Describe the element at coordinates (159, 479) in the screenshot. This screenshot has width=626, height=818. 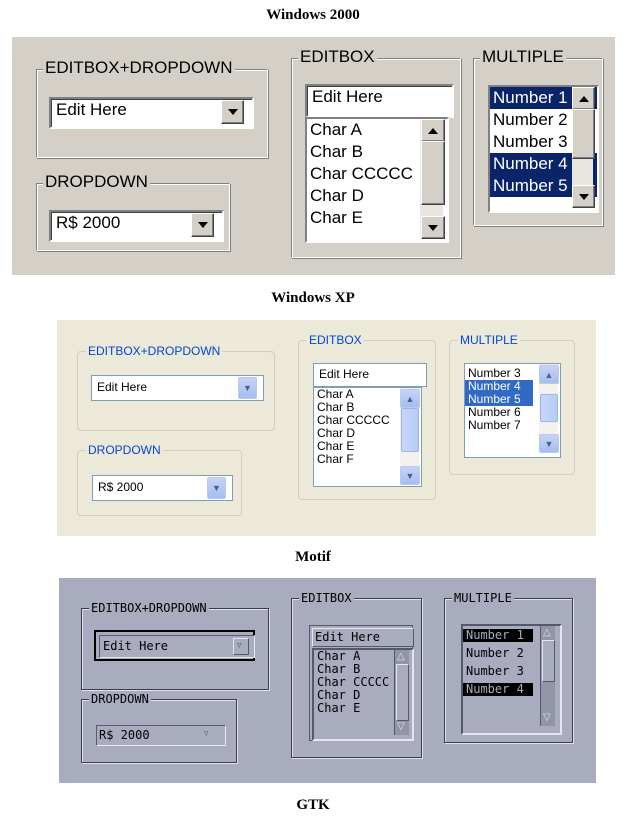
I see `xp-dropdown-group: DROPDOWN R$ 2000 ▼` at that location.